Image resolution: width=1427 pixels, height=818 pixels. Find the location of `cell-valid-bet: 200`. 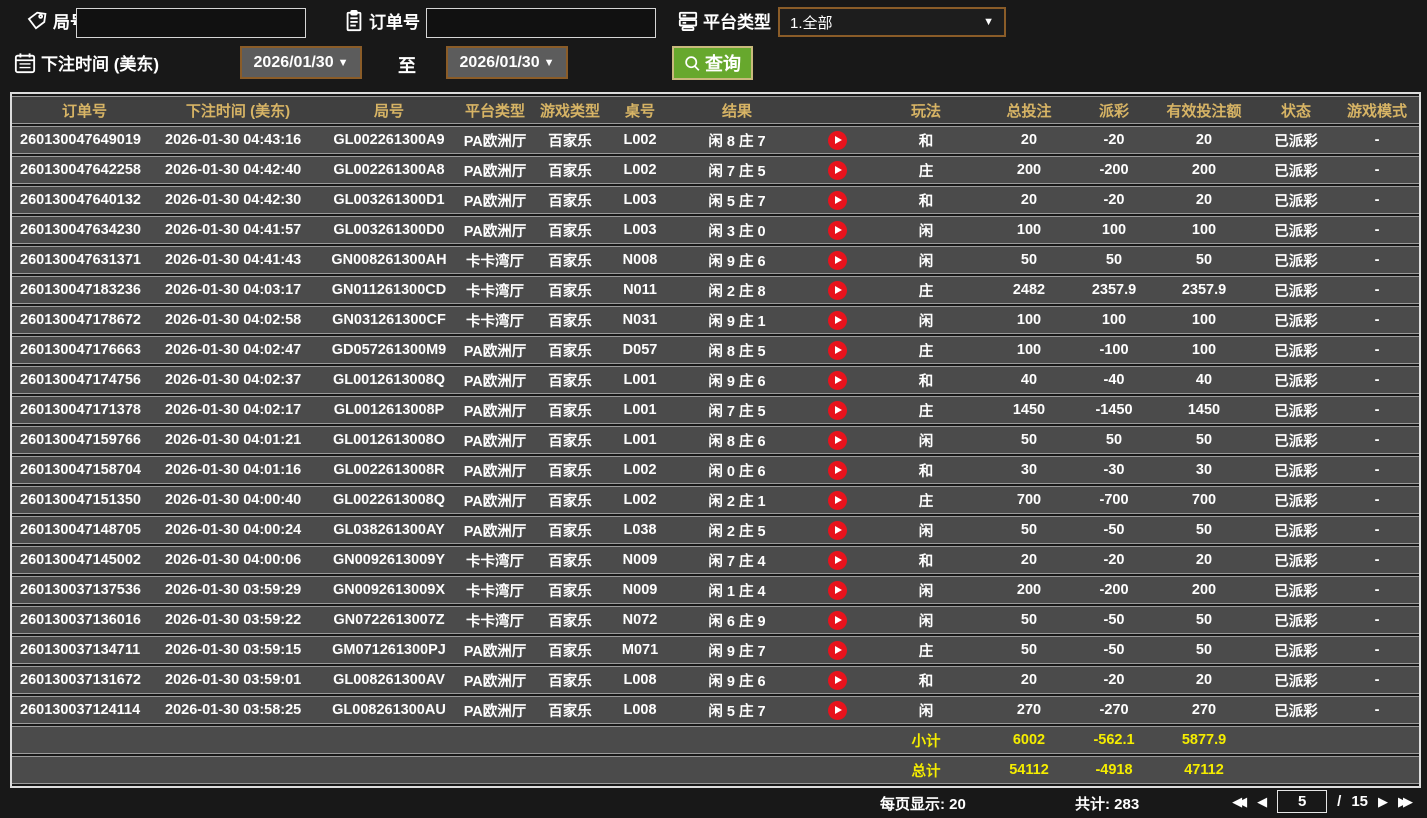

cell-valid-bet: 200 is located at coordinates (1204, 590).